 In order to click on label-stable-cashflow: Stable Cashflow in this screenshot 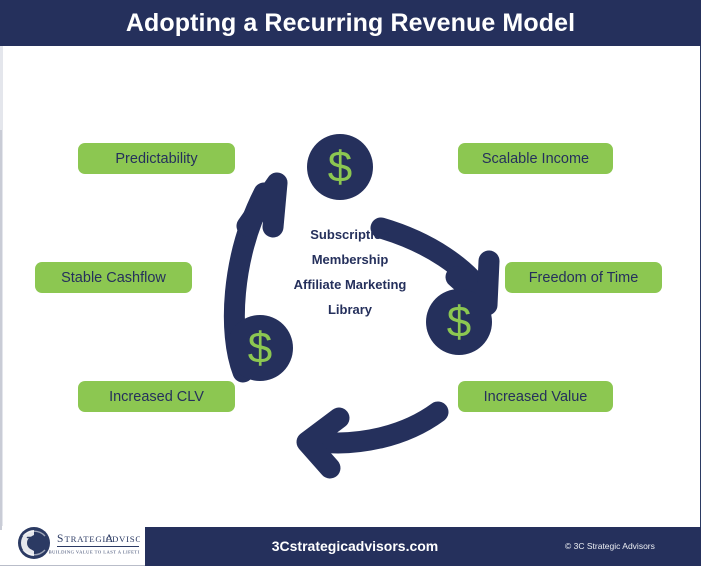, I will do `click(113, 277)`.